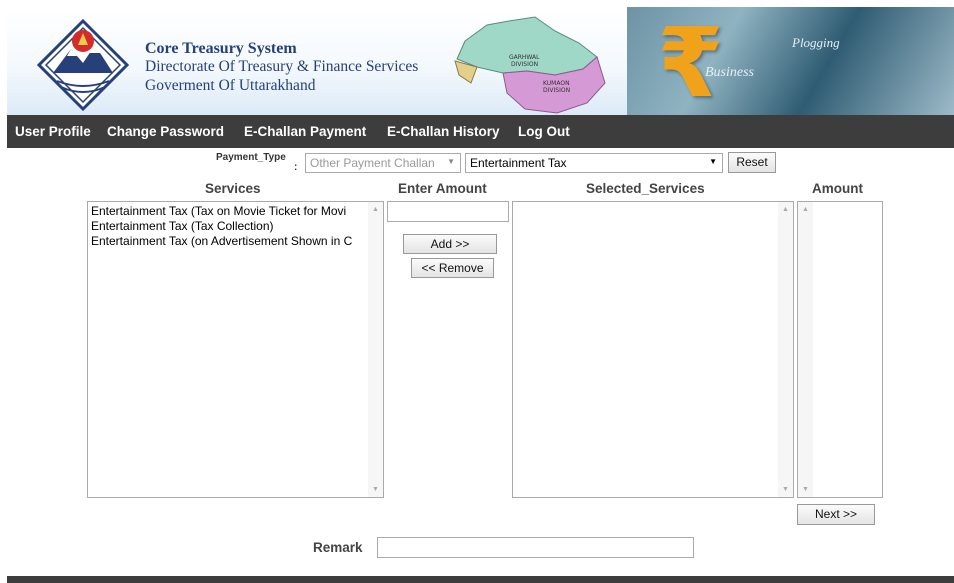  I want to click on state-map-icon: GARHWAL DIVISION KUMAON DIVISION, so click(530, 65).